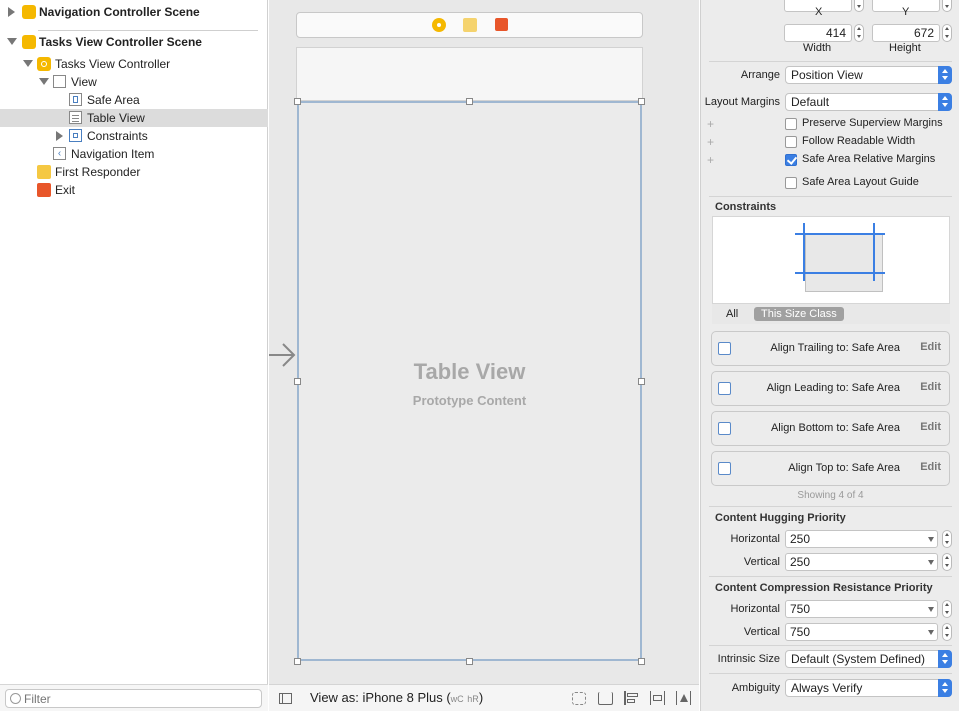  Describe the element at coordinates (947, 632) in the screenshot. I see `compression-vertical-stepper` at that location.